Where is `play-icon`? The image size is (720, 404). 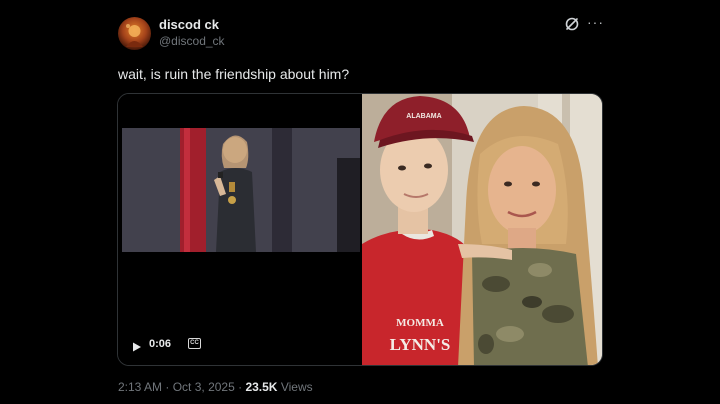 play-icon is located at coordinates (137, 345).